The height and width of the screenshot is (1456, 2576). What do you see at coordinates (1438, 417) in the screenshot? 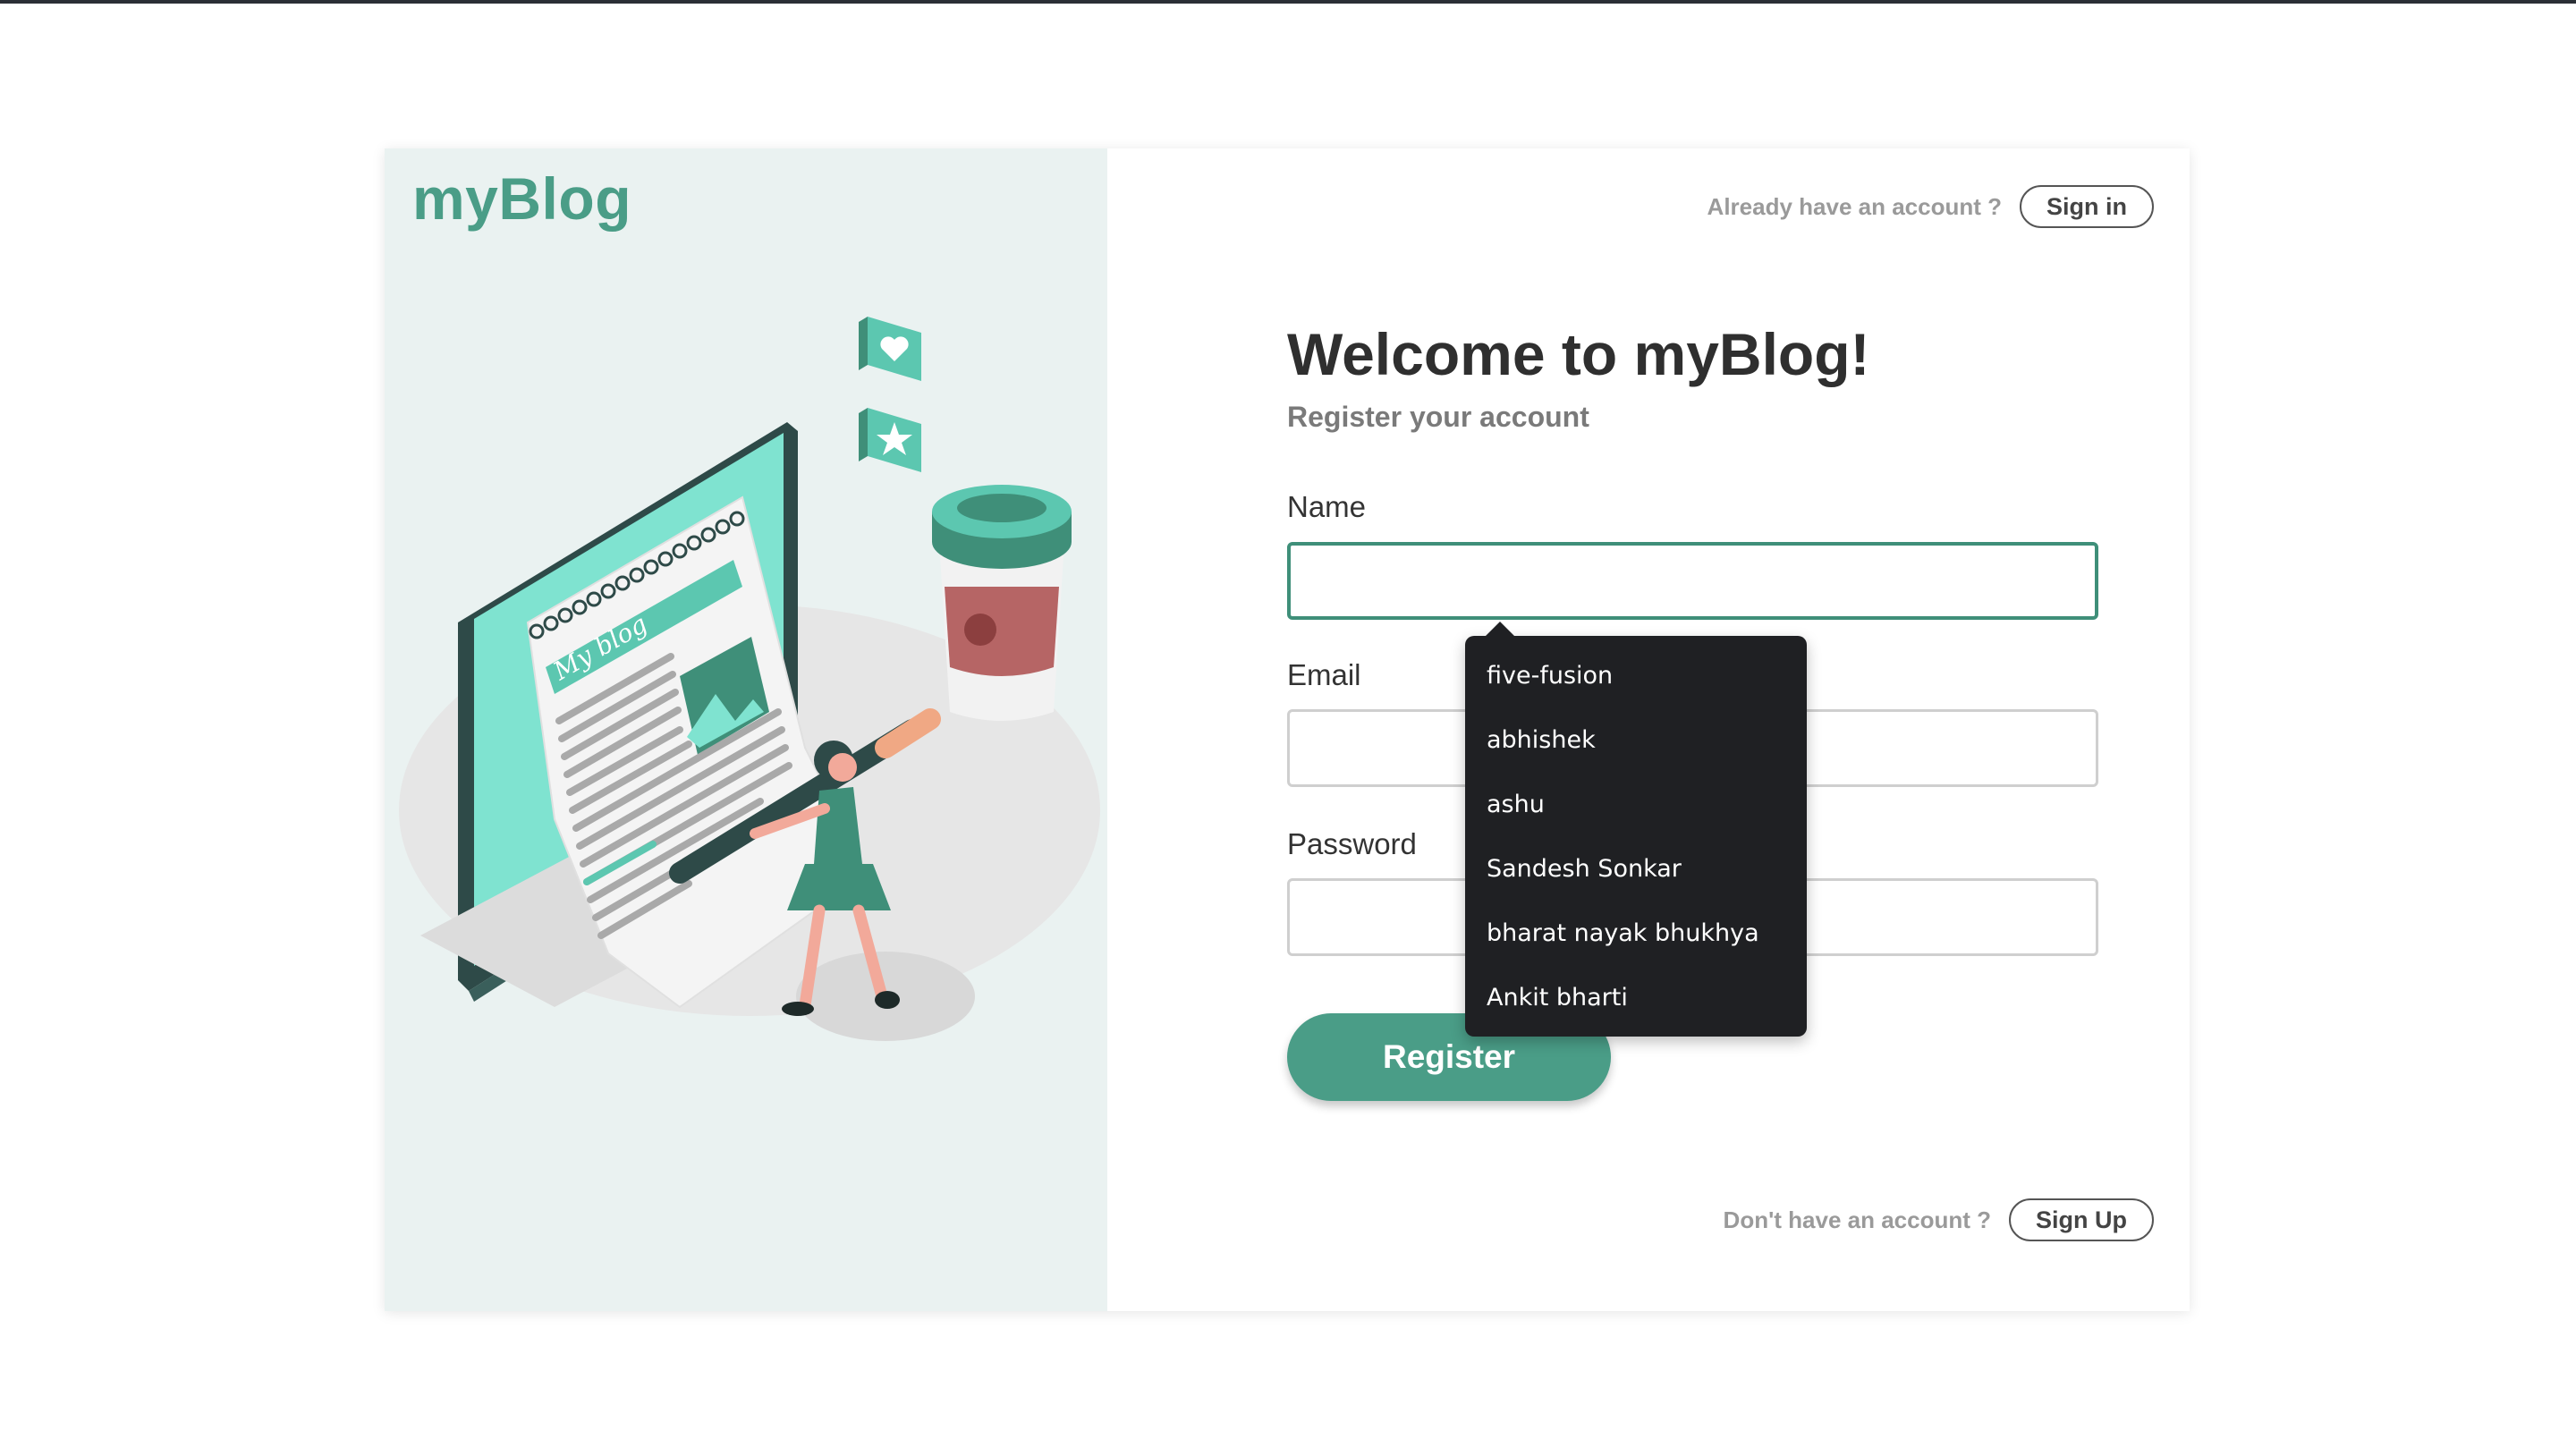
I see `page-subtitle: Register your account` at bounding box center [1438, 417].